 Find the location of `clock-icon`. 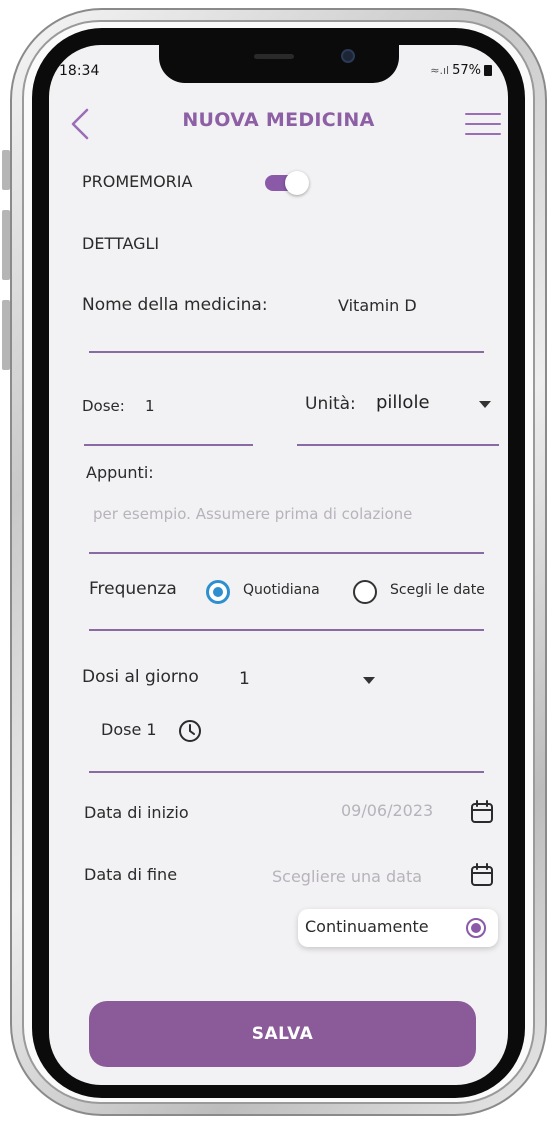

clock-icon is located at coordinates (190, 731).